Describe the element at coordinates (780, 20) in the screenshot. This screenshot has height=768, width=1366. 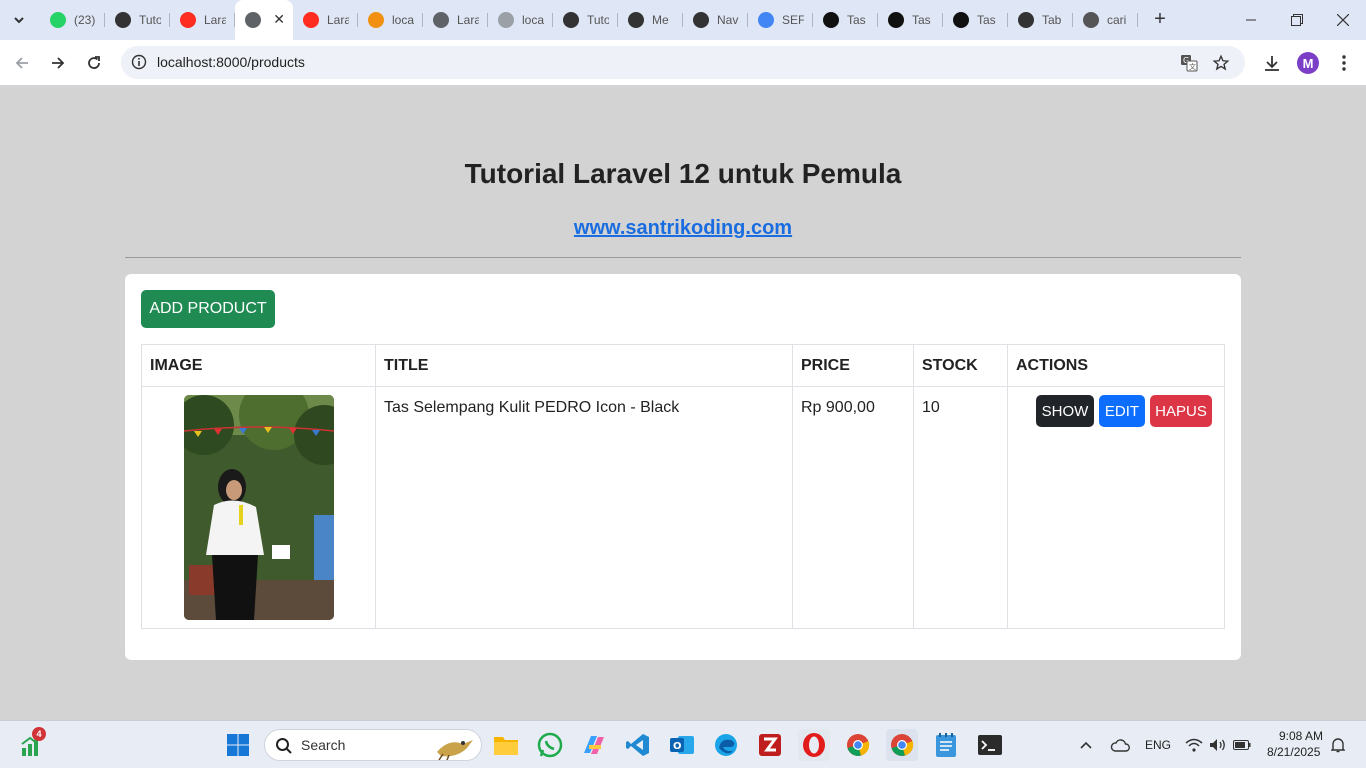
I see `browser-tab: SEF` at that location.